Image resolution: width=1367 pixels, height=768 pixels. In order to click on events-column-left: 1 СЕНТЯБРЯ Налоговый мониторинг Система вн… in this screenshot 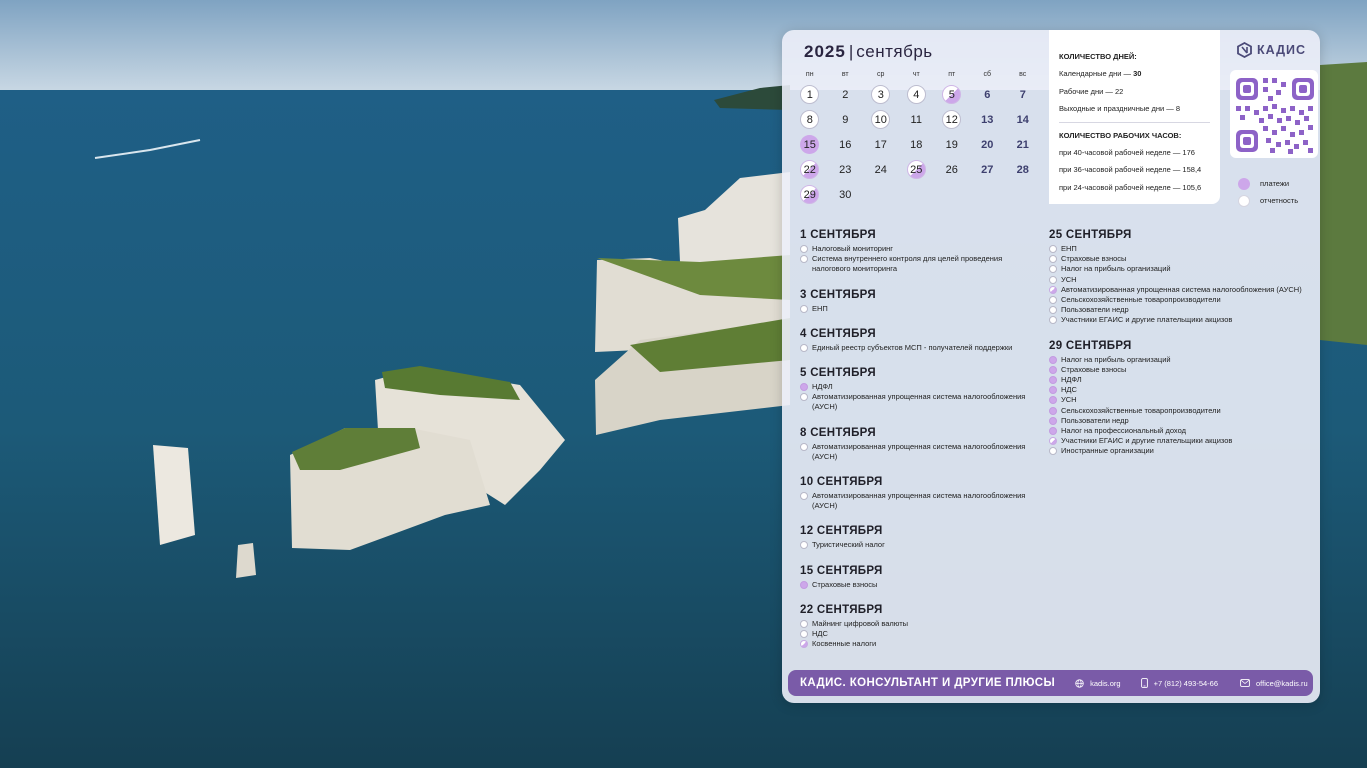, I will do `click(920, 445)`.